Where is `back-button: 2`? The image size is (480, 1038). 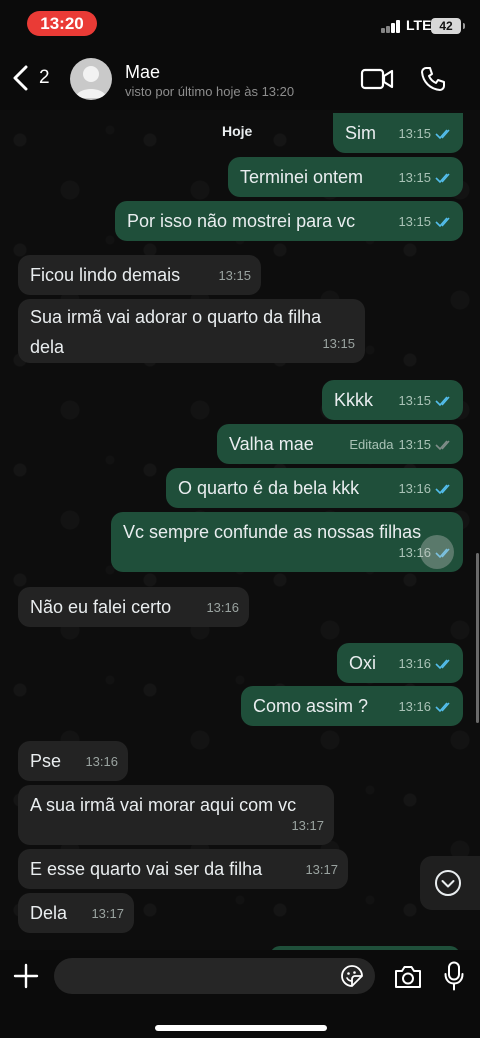
back-button: 2 is located at coordinates (37, 78).